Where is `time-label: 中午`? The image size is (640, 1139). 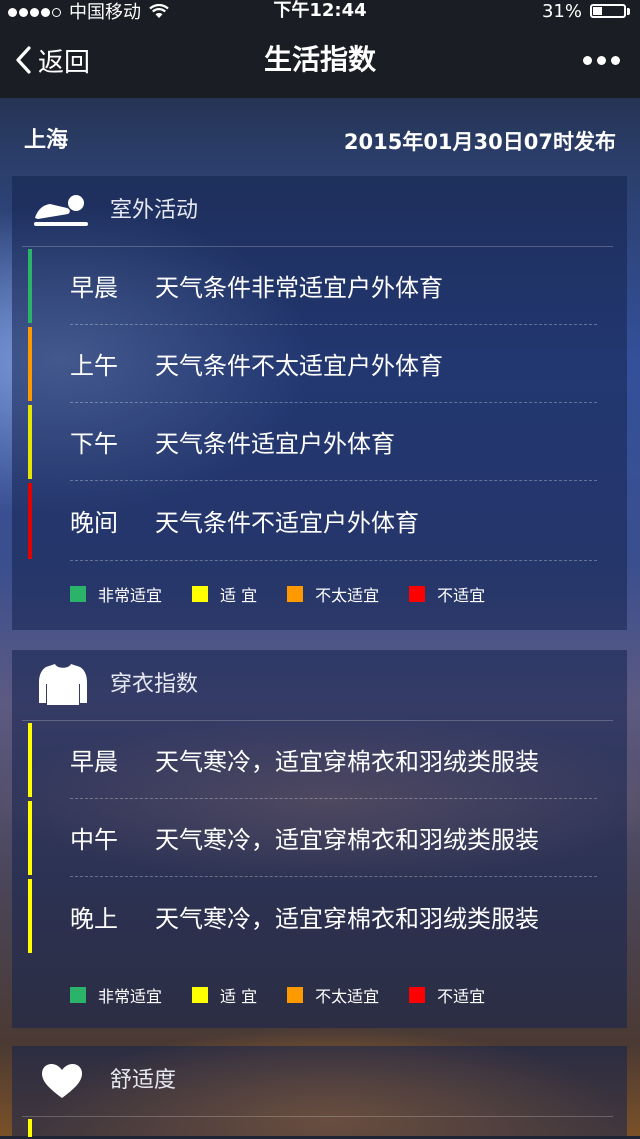 time-label: 中午 is located at coordinates (94, 840).